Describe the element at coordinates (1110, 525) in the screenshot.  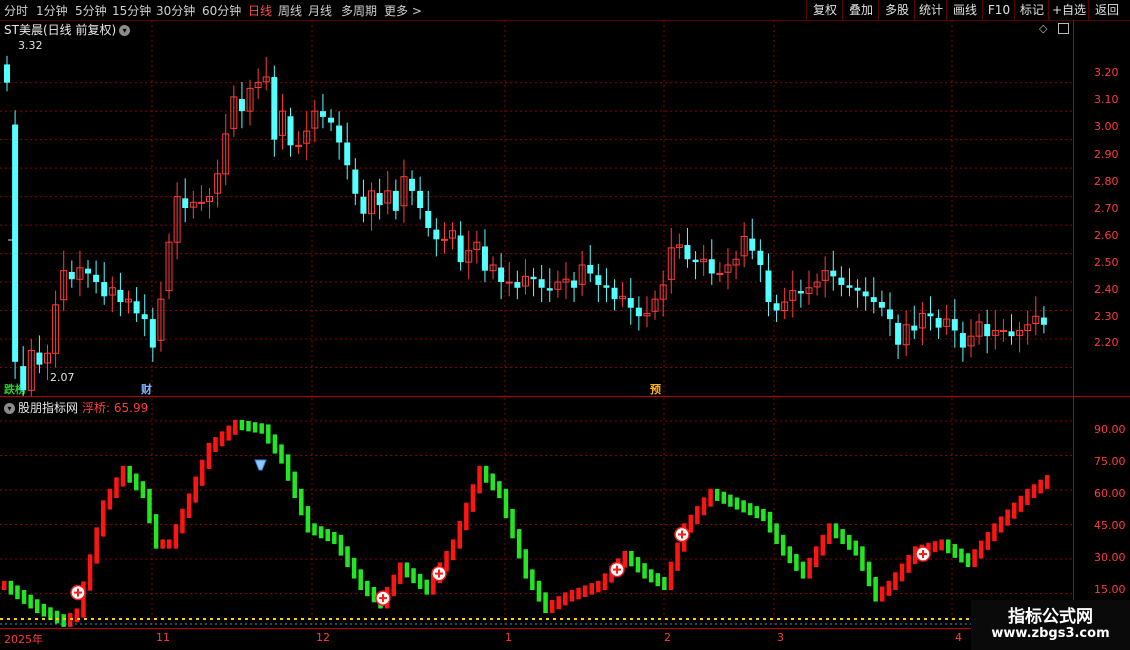
I see `ind-tick: 45.00` at that location.